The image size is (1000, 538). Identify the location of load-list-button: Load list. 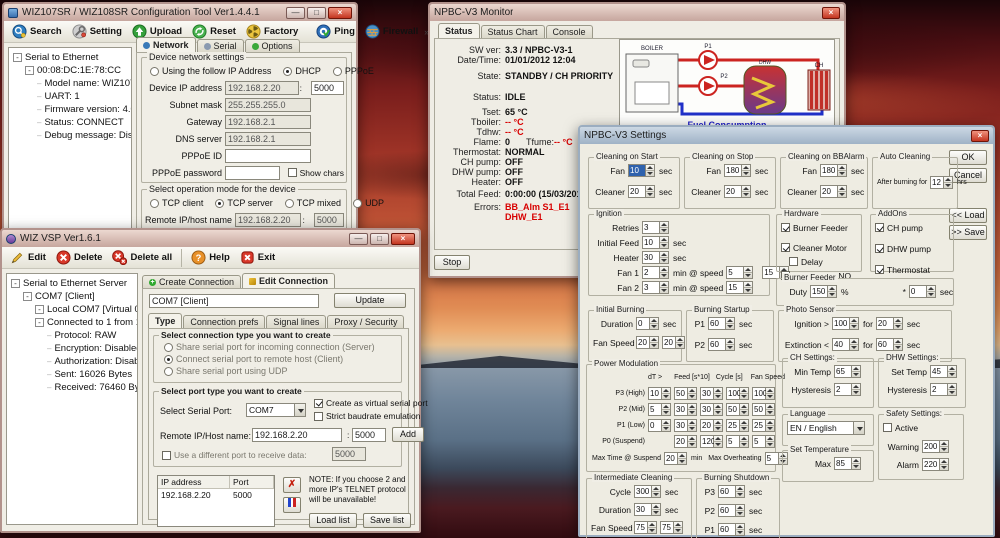
(333, 520).